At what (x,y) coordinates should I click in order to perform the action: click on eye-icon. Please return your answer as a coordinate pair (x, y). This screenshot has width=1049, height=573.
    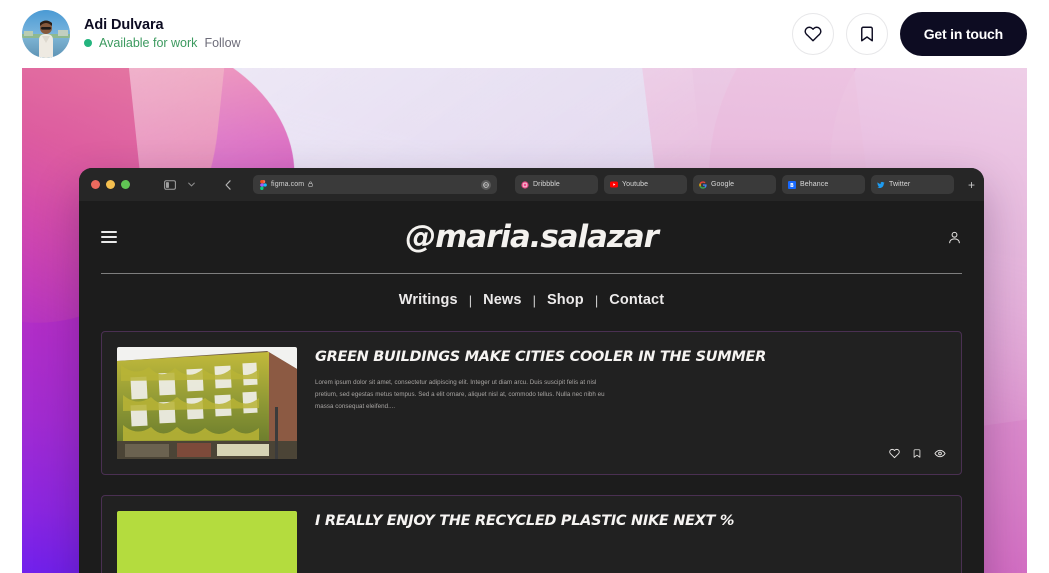
    Looking at the image, I should click on (940, 453).